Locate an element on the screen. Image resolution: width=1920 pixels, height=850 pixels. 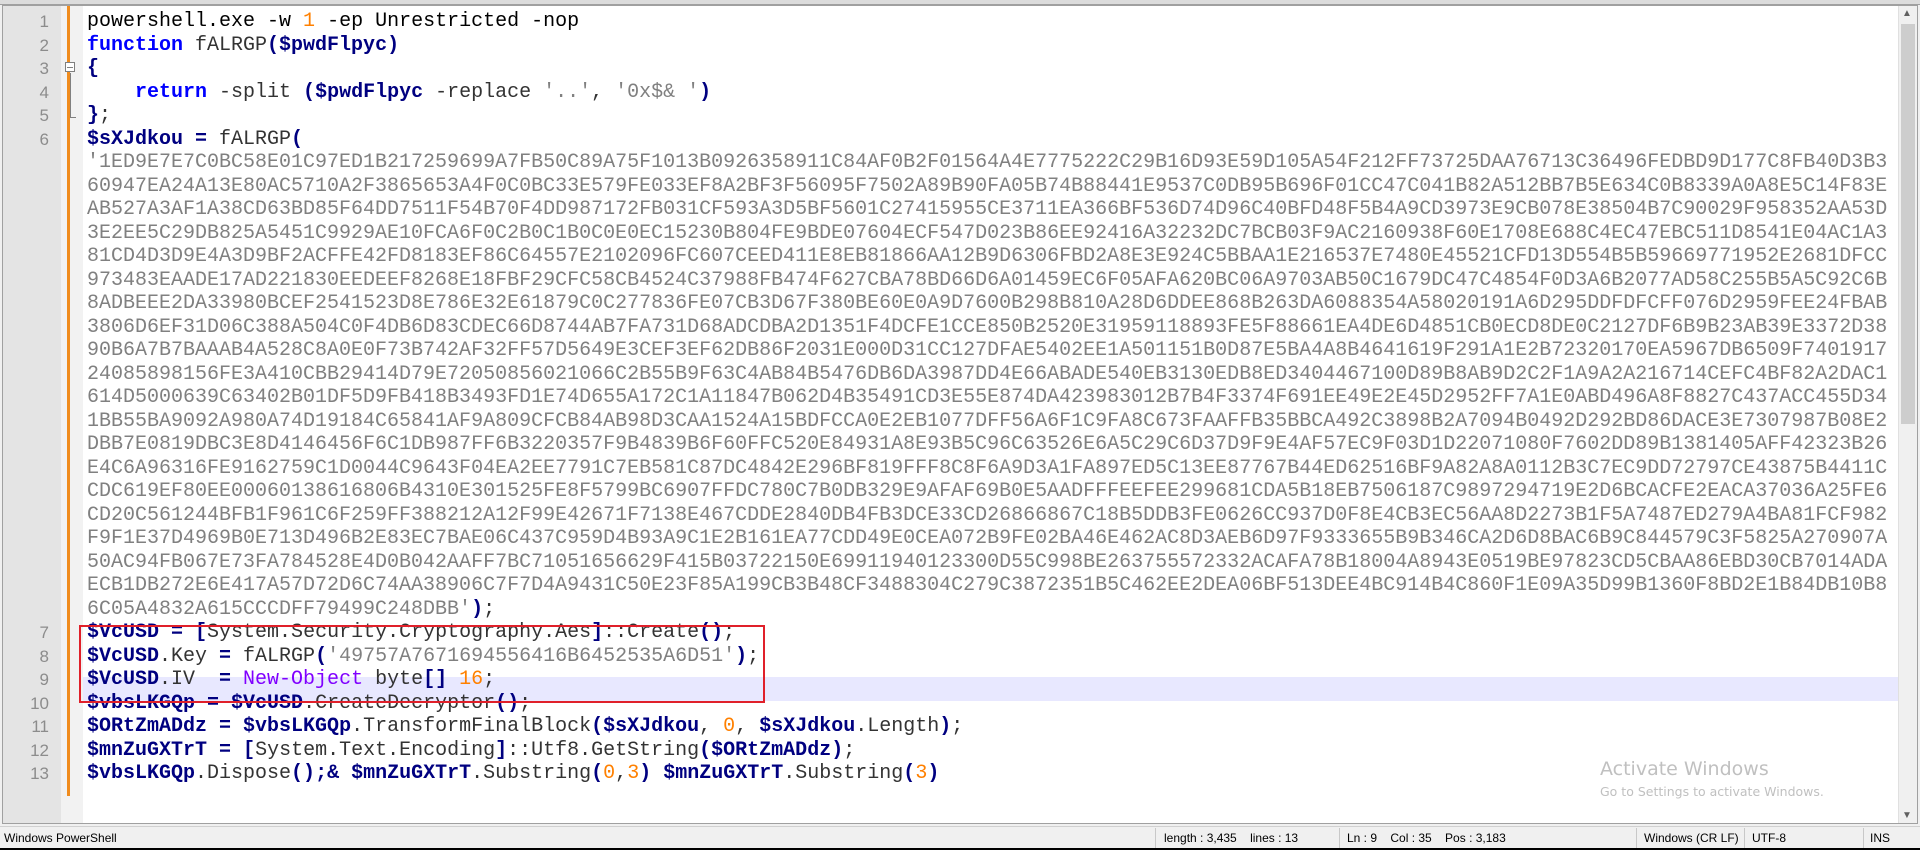
watermark-title: Activate Windows is located at coordinates (1684, 769).